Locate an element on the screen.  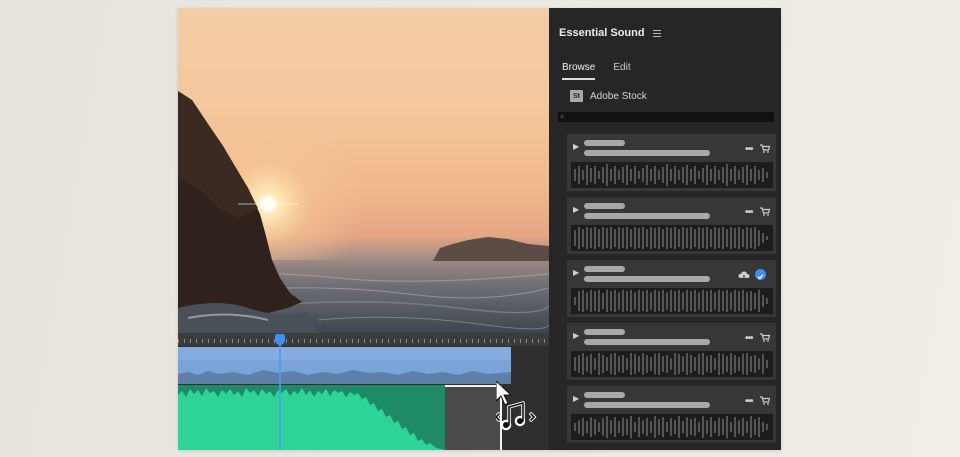
timeline is located at coordinates (363, 391).